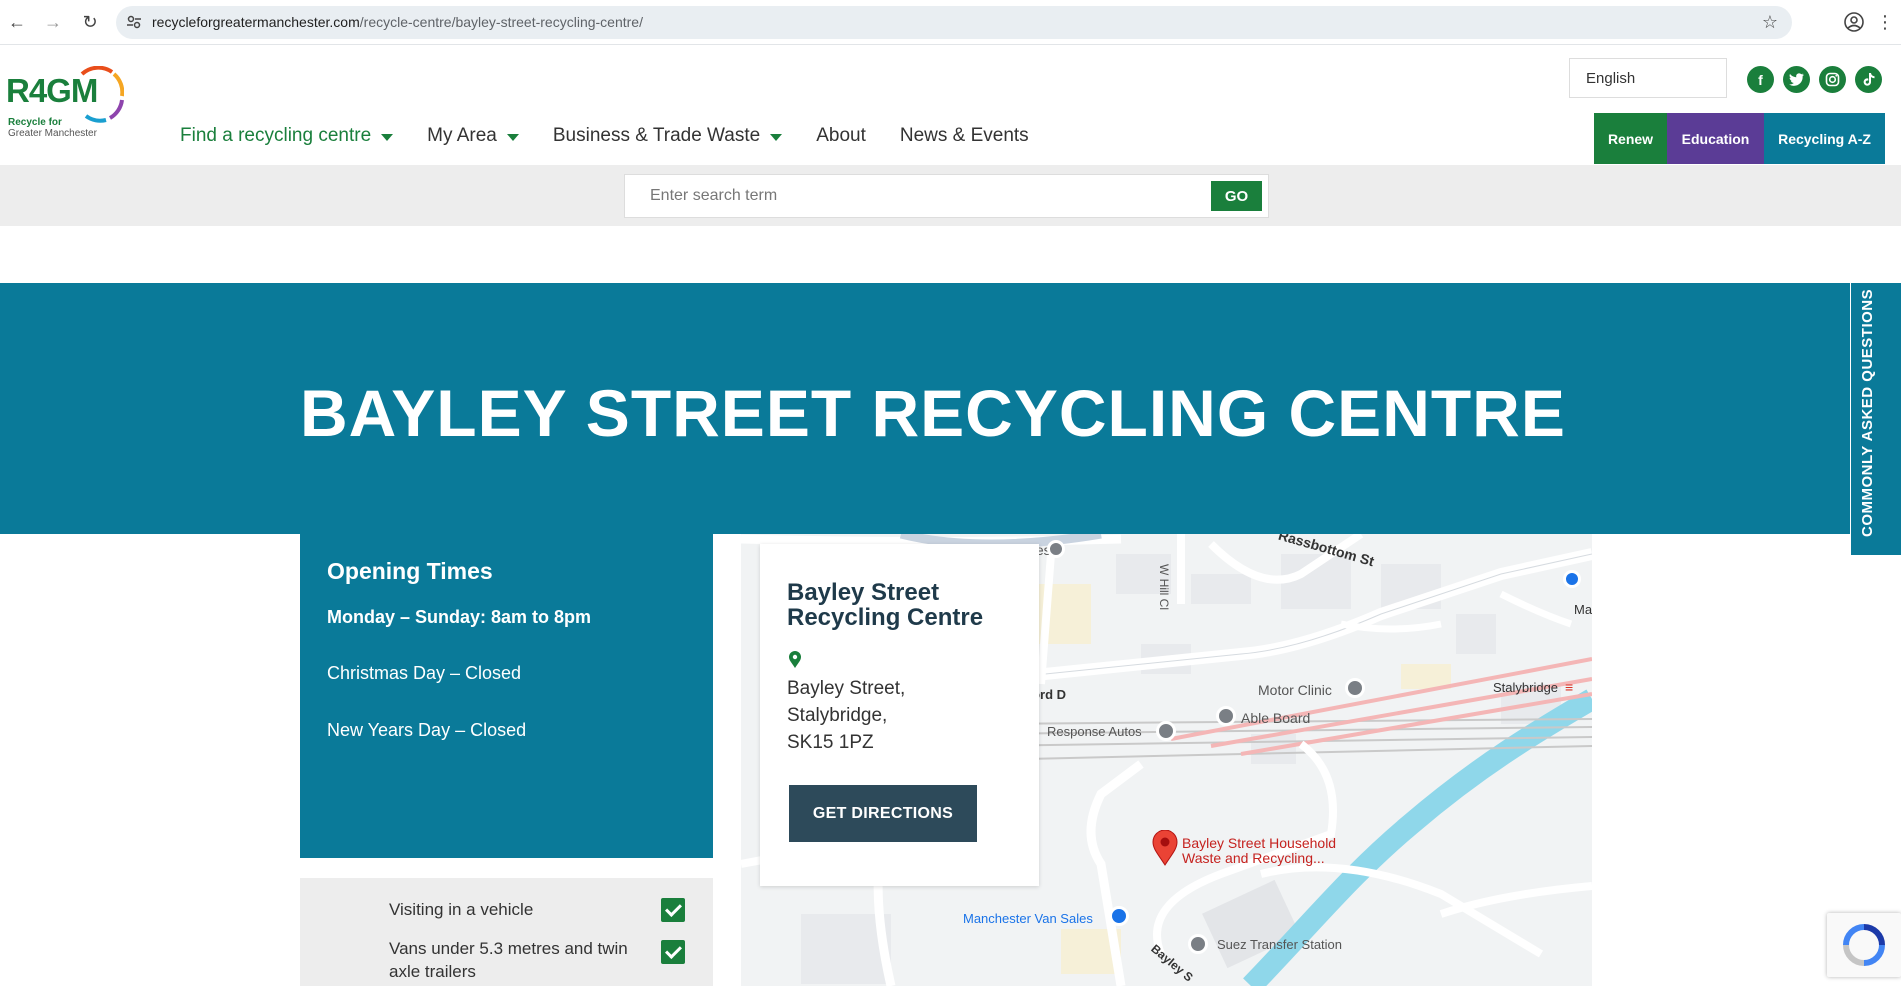 This screenshot has width=1901, height=986. I want to click on faq-tab-label: COMMONLY ASKED QUESTIONS, so click(1867, 412).